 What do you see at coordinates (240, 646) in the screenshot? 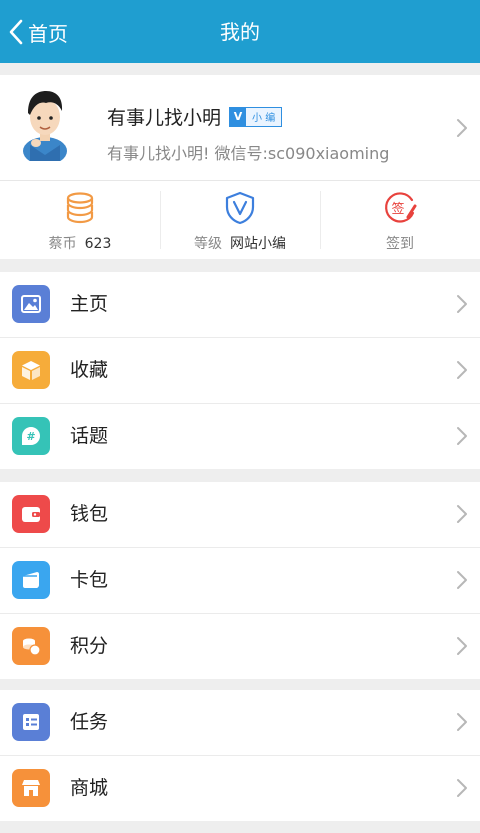
I see `menu-item-points: 积分` at bounding box center [240, 646].